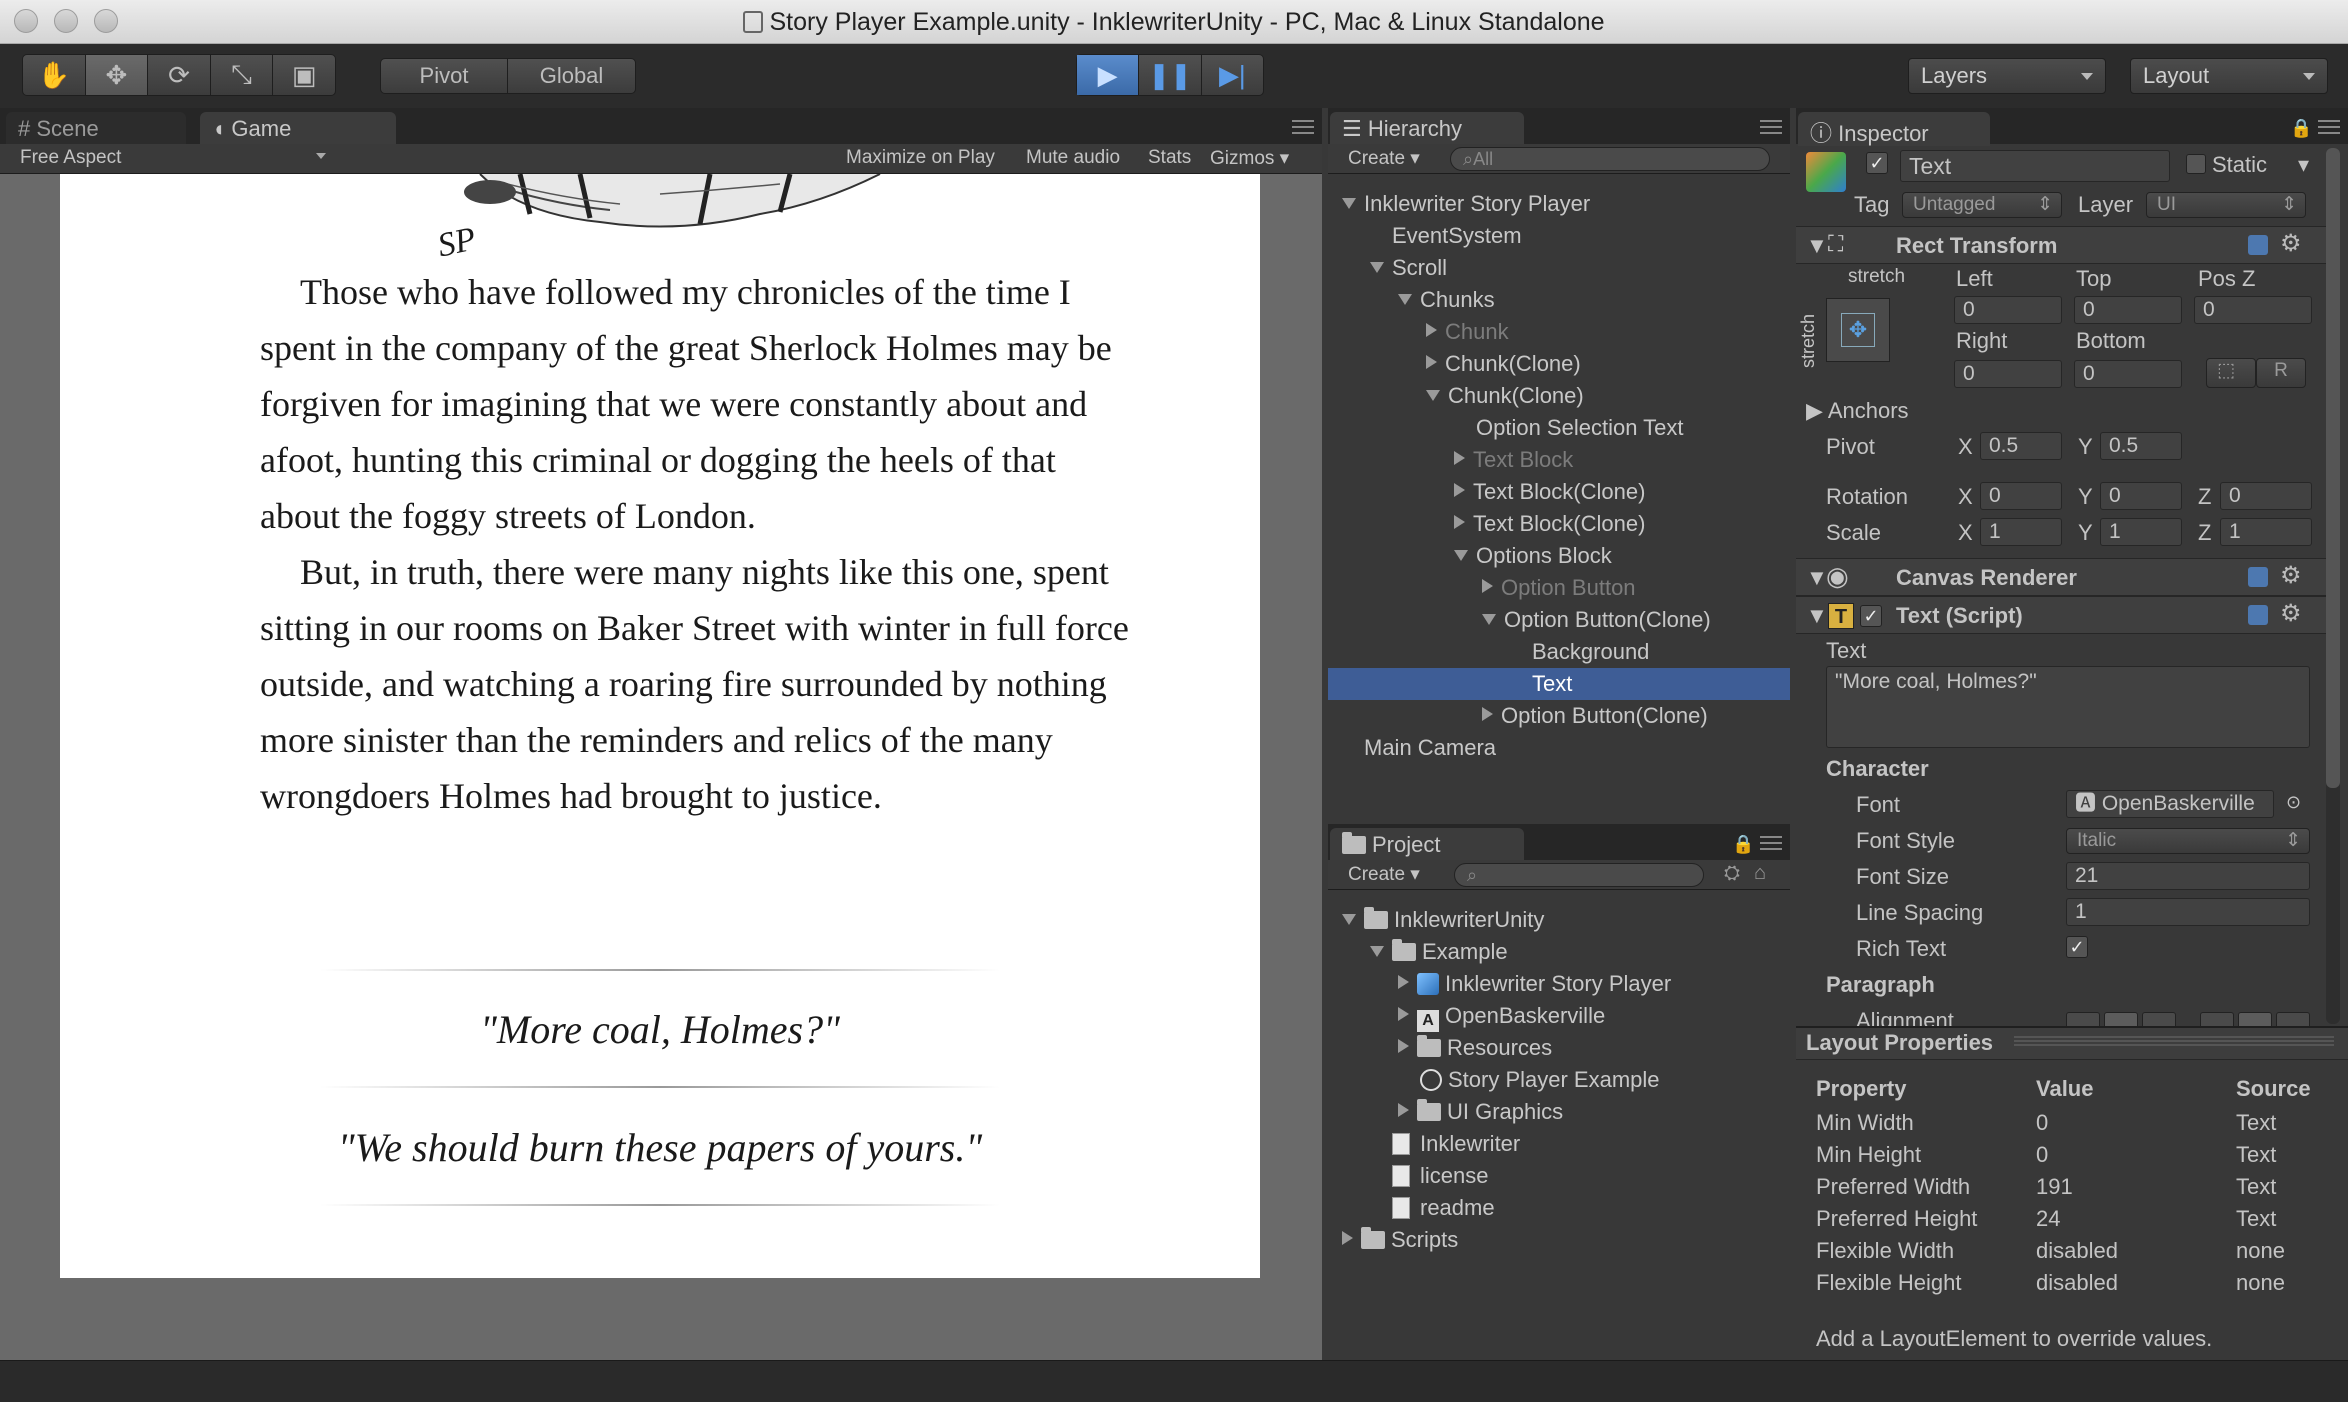  What do you see at coordinates (660, 1029) in the screenshot?
I see `choice-option-1: "More coal, Holmes?"` at bounding box center [660, 1029].